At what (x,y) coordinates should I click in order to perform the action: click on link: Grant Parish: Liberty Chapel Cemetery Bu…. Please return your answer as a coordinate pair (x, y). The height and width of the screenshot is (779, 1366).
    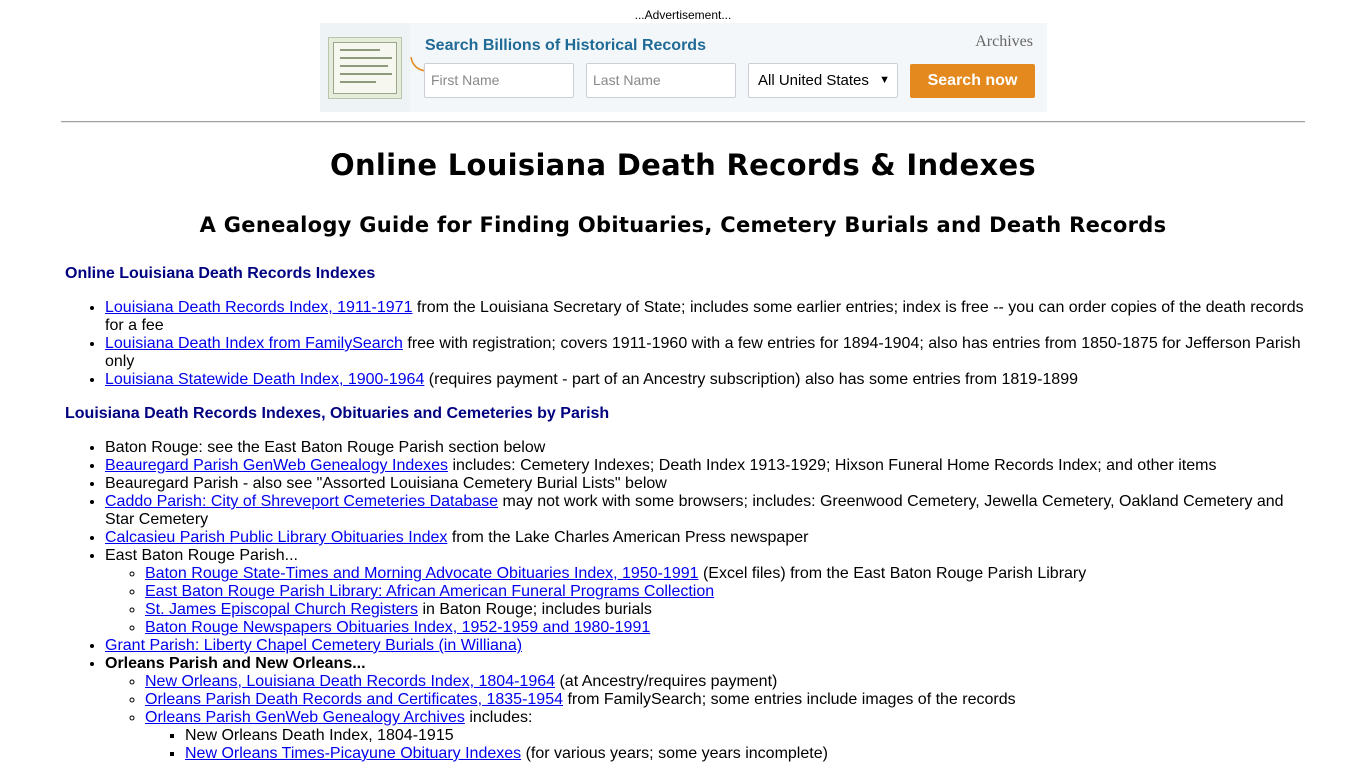
    Looking at the image, I should click on (313, 645).